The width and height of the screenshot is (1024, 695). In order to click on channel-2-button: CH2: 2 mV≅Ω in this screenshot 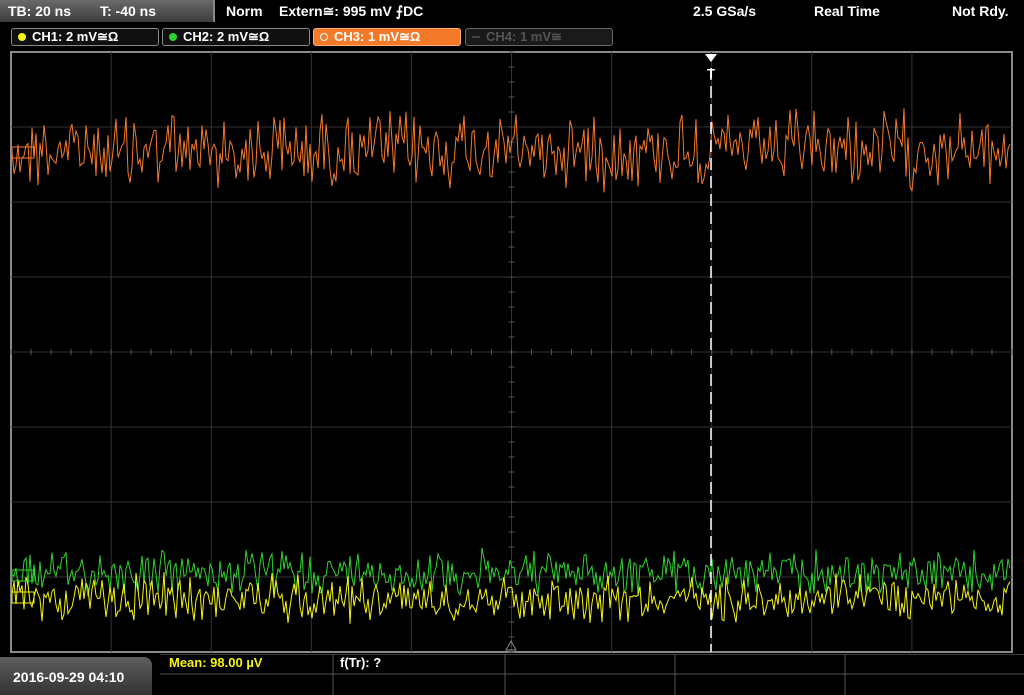, I will do `click(236, 37)`.